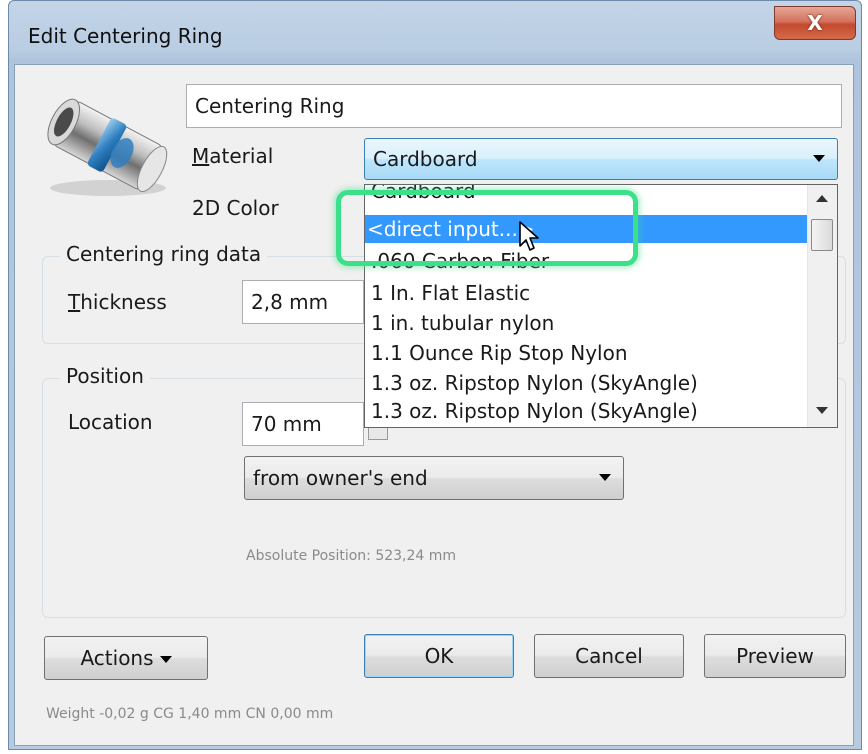 The height and width of the screenshot is (754, 868). Describe the element at coordinates (587, 261) in the screenshot. I see `list-item: .060 Carbon Fiber` at that location.